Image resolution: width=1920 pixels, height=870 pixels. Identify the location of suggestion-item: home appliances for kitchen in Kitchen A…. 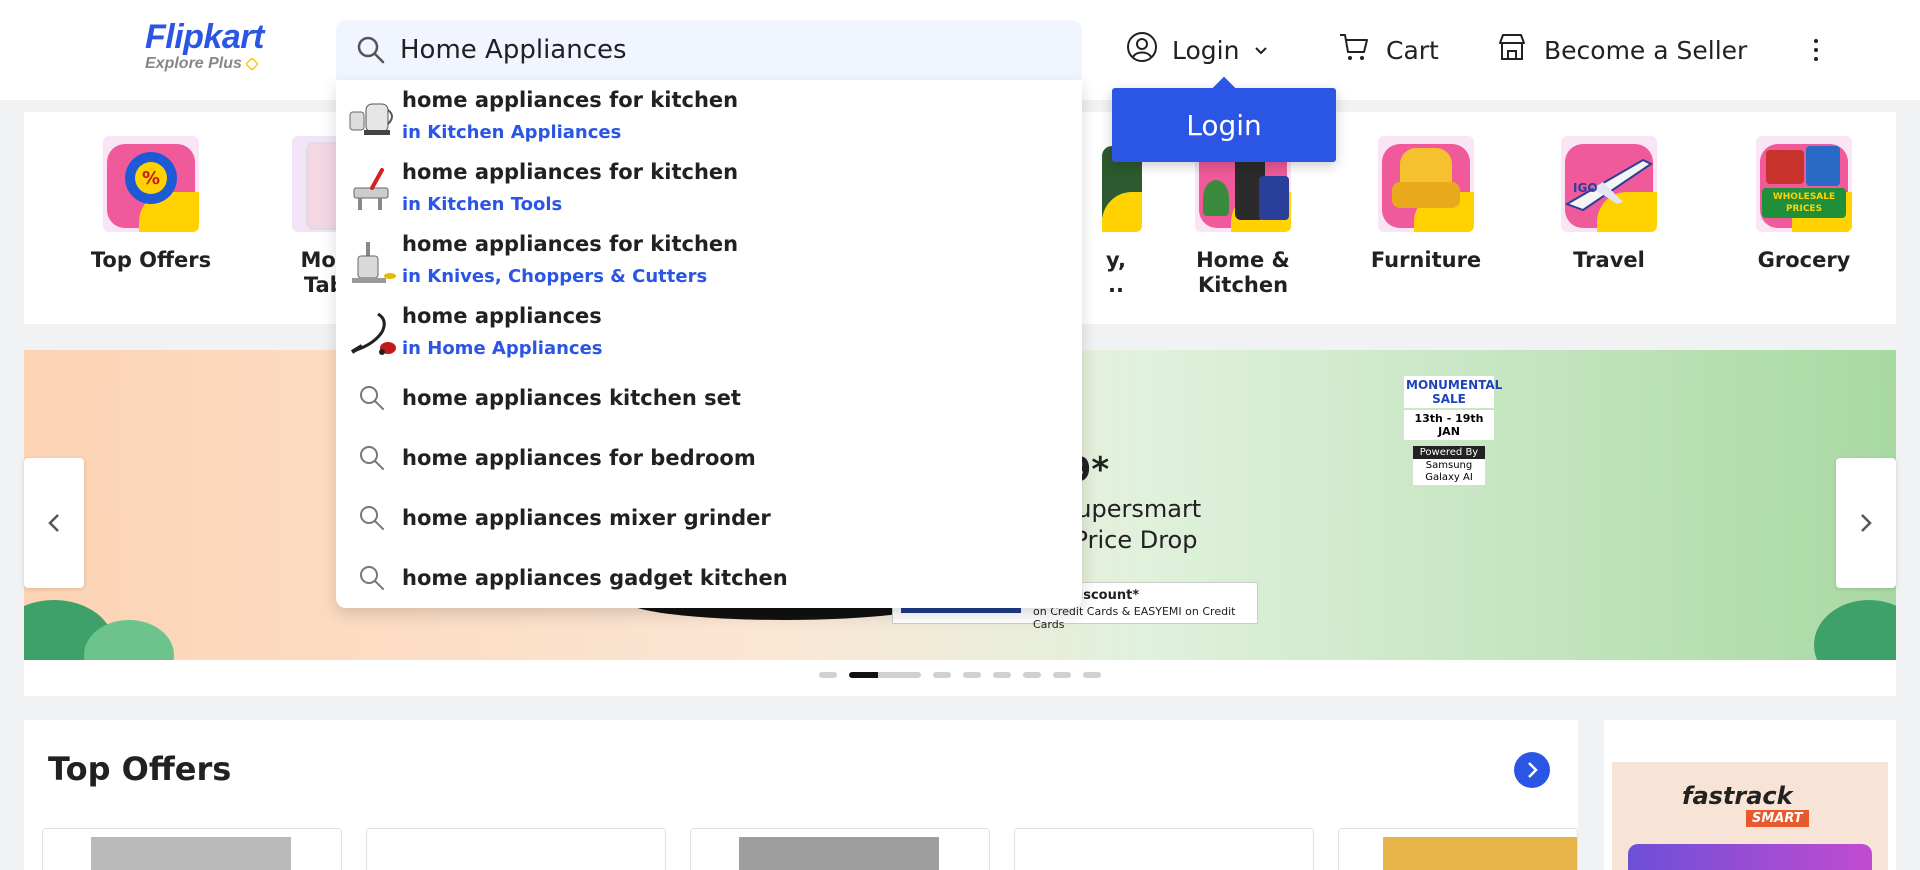
(709, 116).